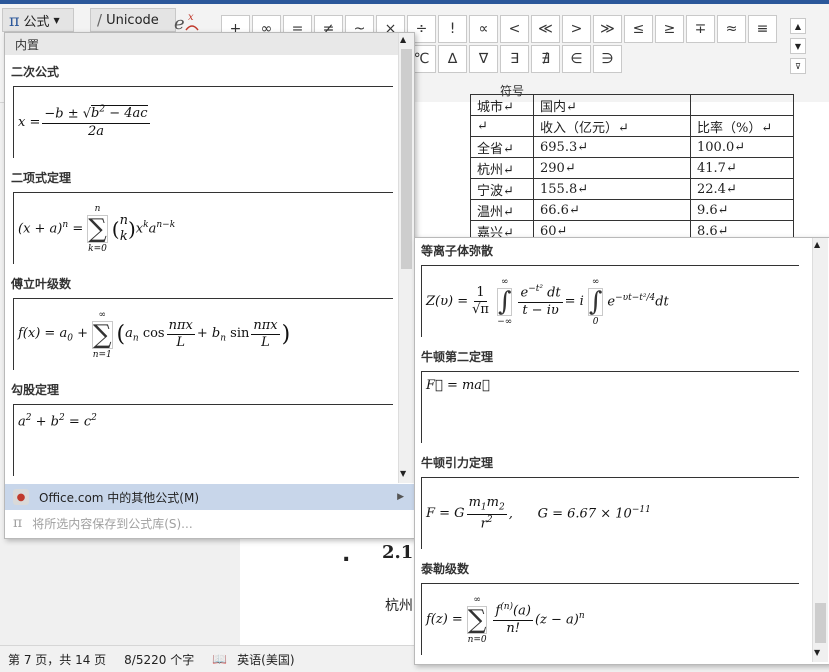  I want to click on table-cell: 宁波↵, so click(502, 189).